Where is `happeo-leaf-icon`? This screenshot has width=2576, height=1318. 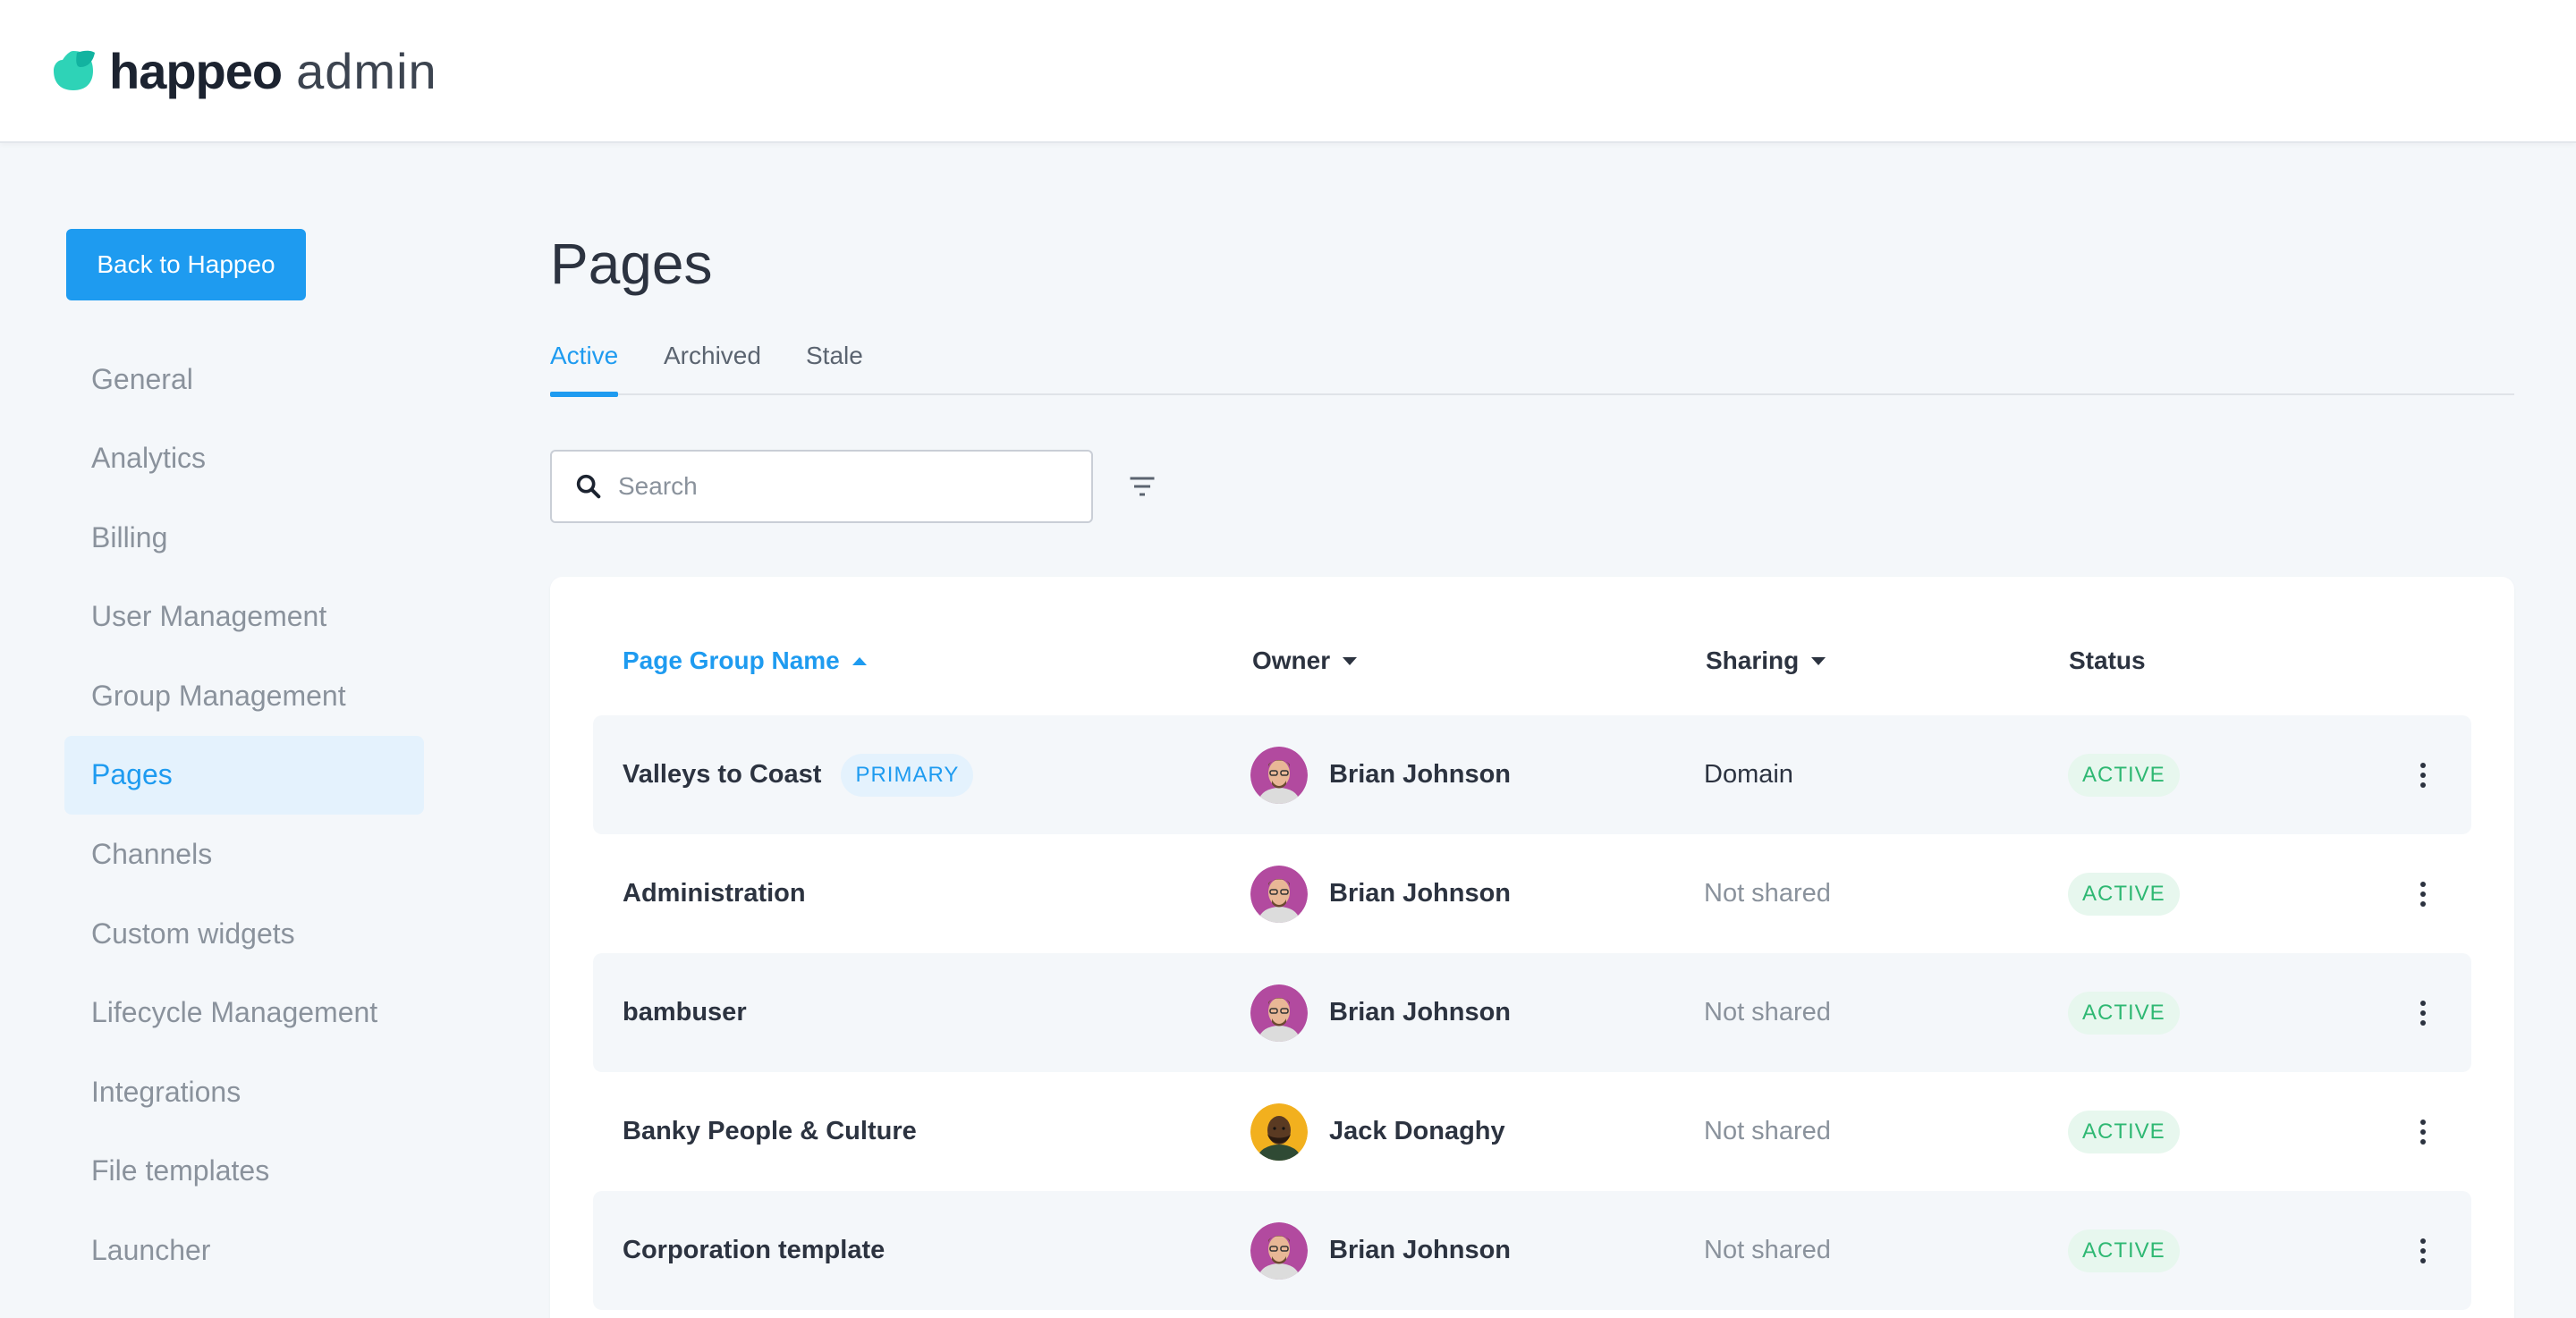
happeo-leaf-icon is located at coordinates (74, 70).